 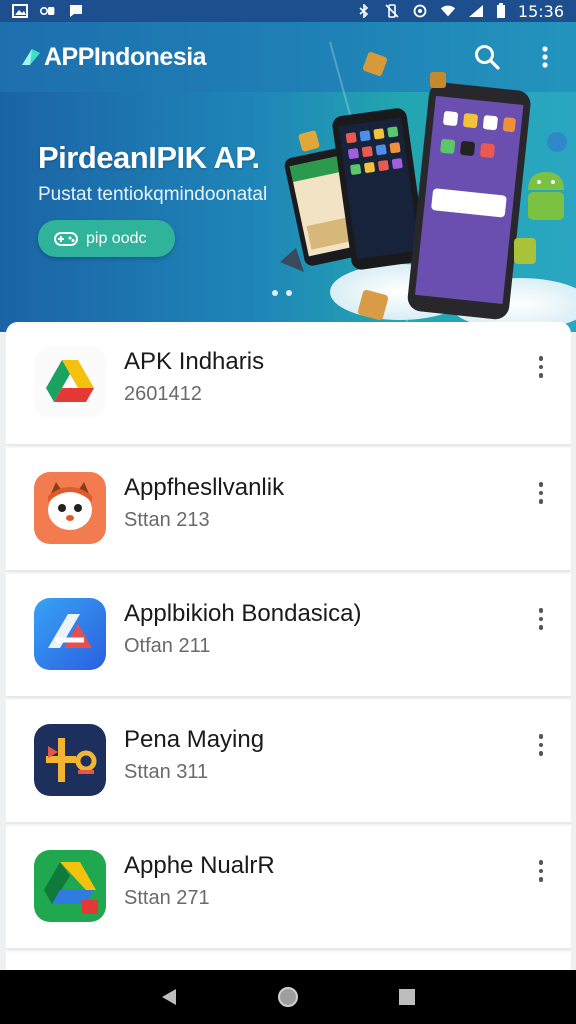 I want to click on banner-subtitle: Pustat tentiokqmindoonatal, so click(x=153, y=194).